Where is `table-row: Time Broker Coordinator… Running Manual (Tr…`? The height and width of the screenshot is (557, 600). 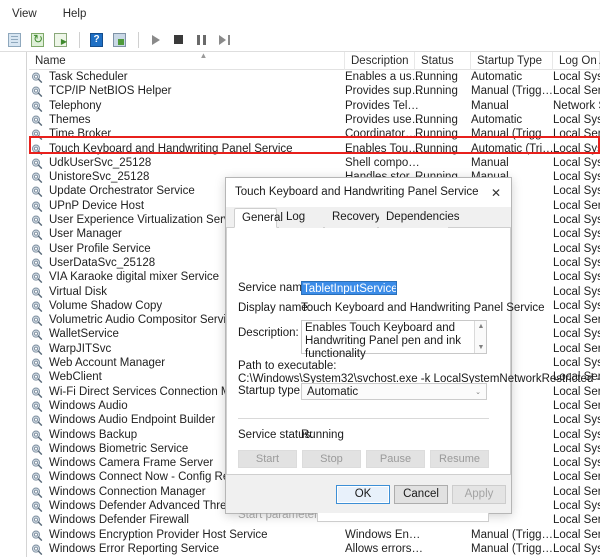 table-row: Time Broker Coordinator… Running Manual (Tr… is located at coordinates (314, 134).